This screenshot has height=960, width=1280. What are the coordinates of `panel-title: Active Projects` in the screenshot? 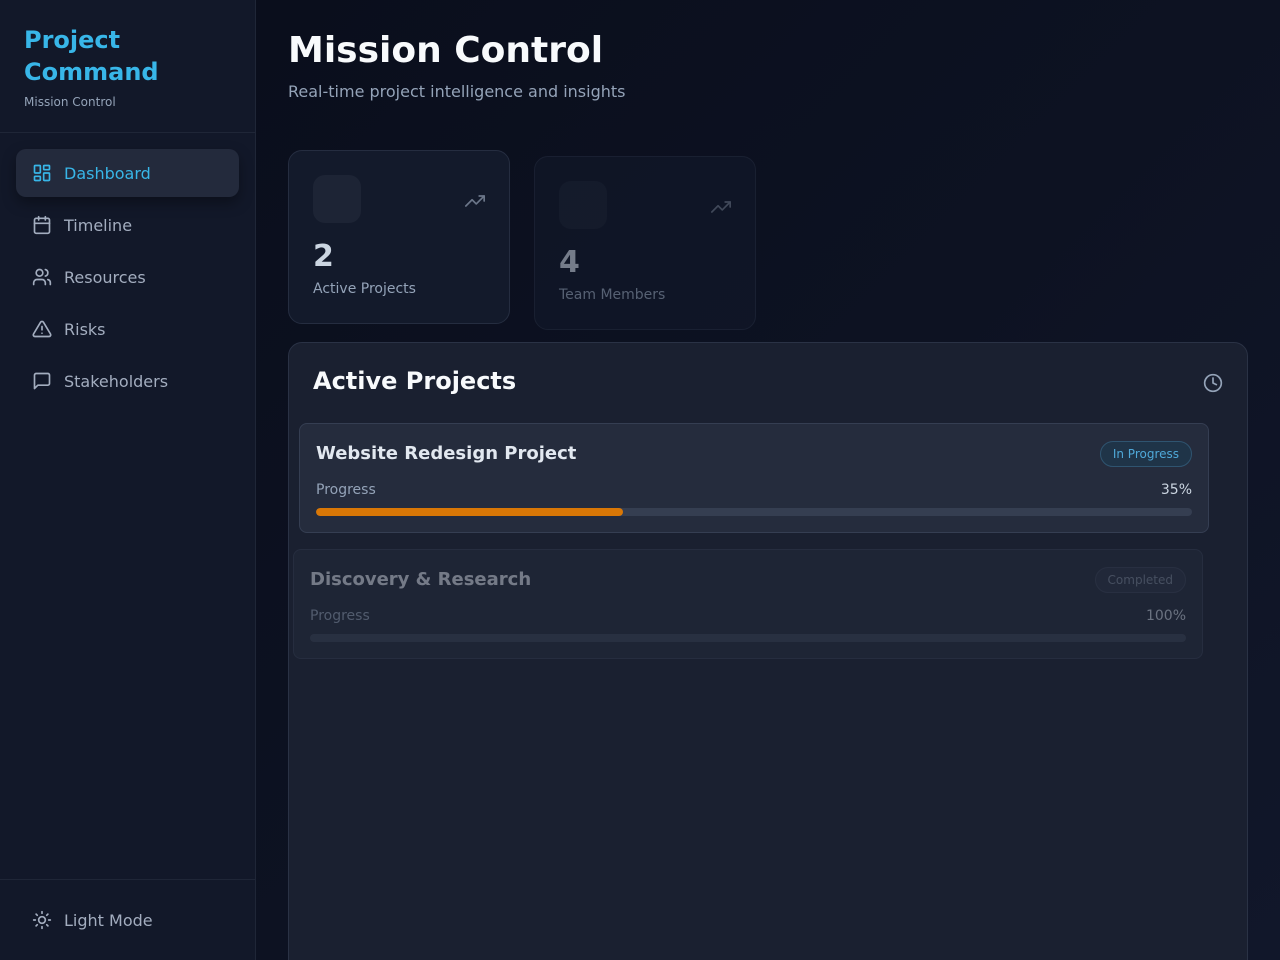 It's located at (415, 381).